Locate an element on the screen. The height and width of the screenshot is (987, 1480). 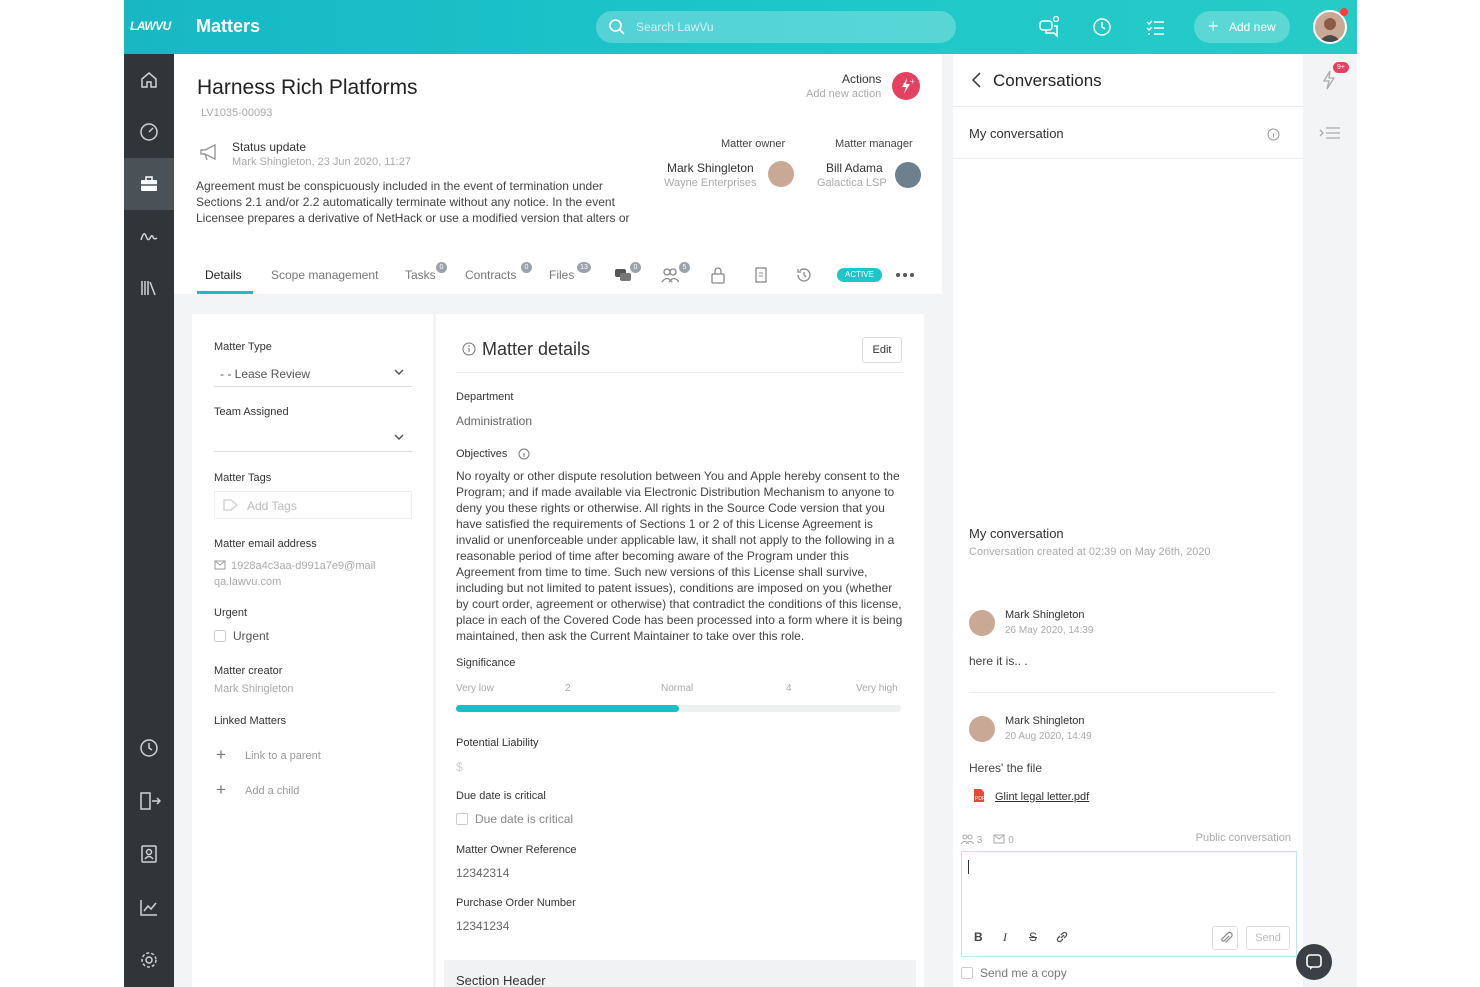
italic-icon: I is located at coordinates (1005, 937).